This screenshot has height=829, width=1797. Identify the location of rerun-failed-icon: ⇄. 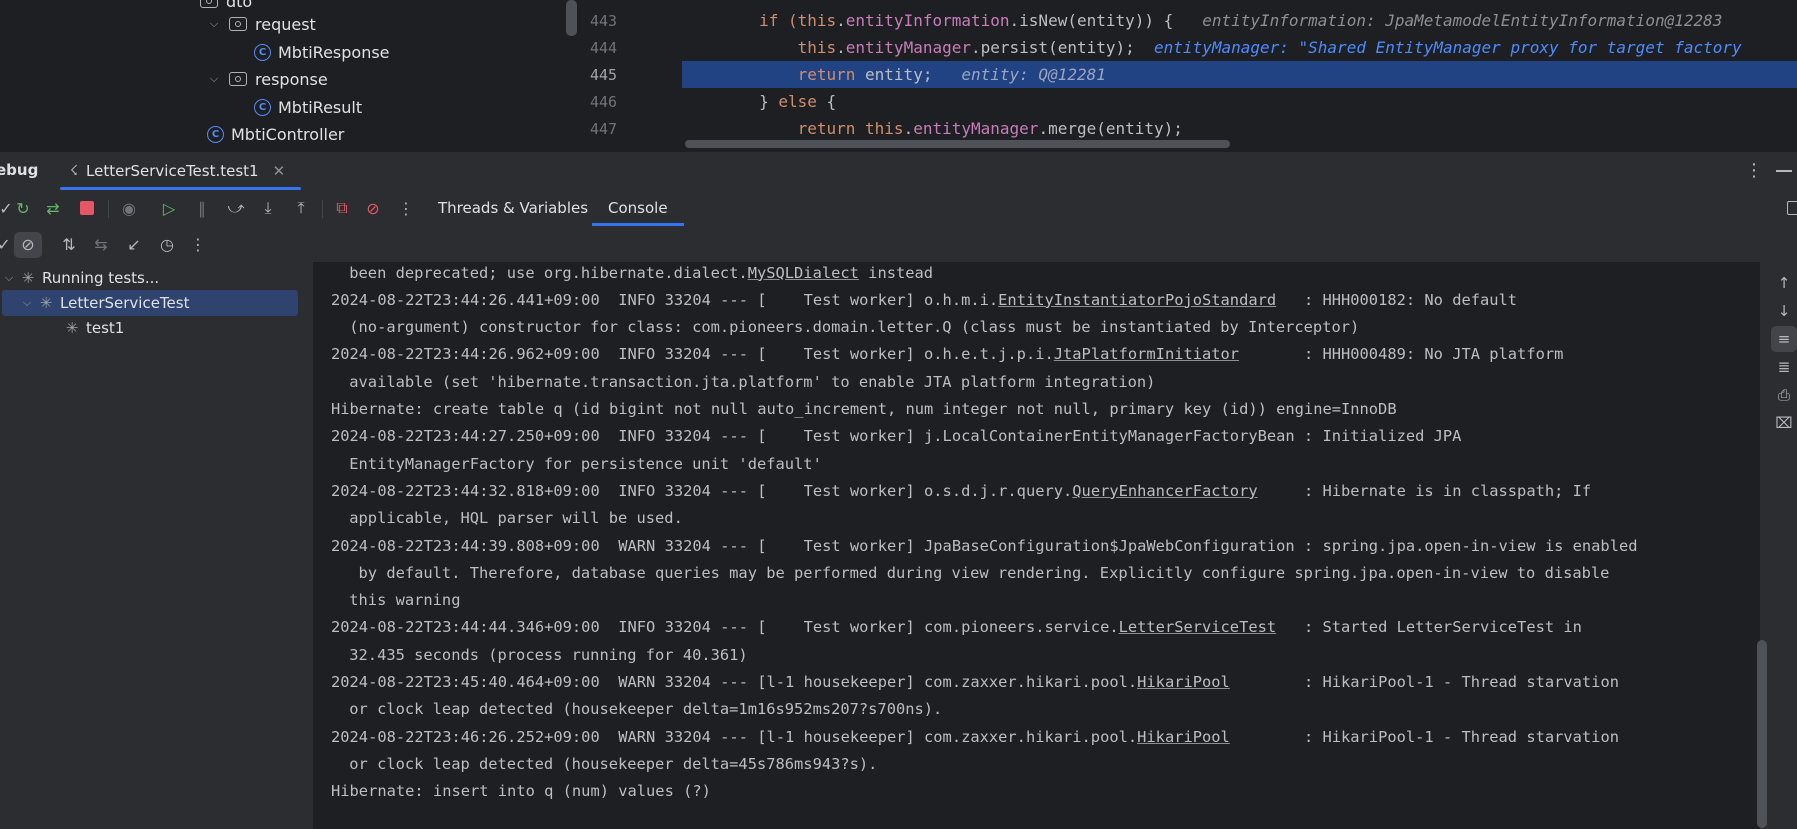
(53, 208).